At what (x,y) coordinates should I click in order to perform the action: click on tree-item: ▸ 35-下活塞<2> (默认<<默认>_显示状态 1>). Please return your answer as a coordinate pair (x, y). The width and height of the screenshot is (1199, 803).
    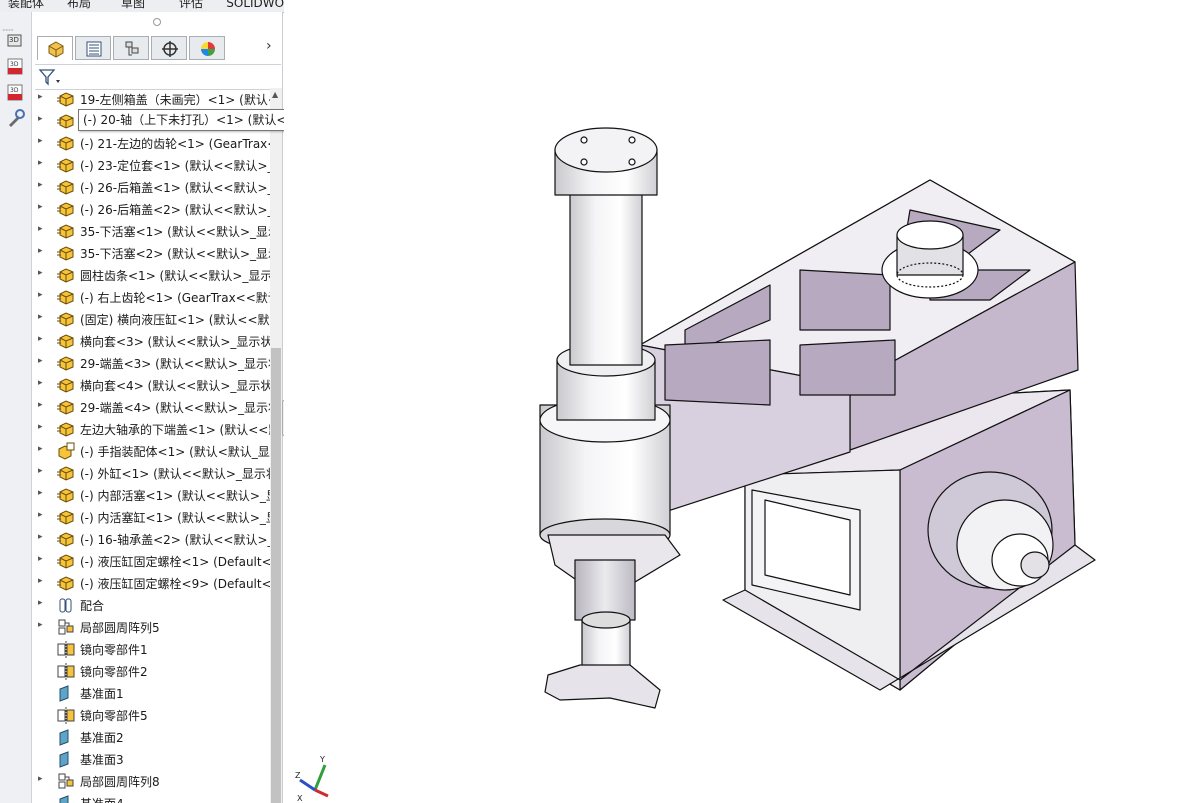
    Looking at the image, I should click on (151, 253).